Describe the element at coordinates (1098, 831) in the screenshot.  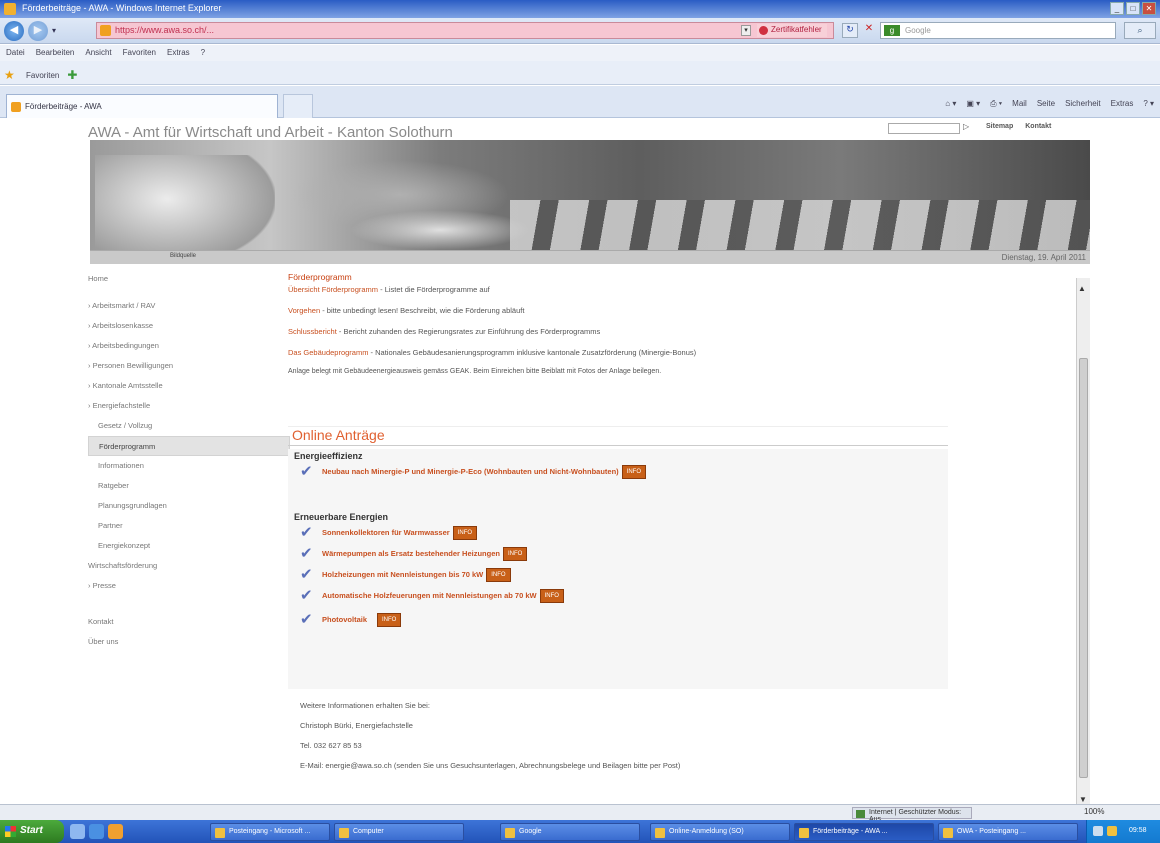
I see `network-icon` at that location.